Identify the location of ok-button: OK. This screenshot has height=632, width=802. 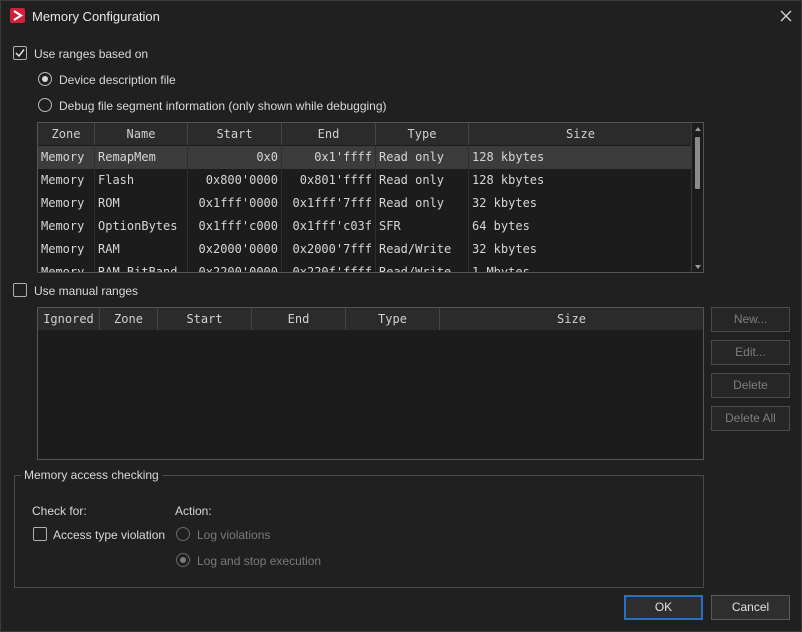
(663, 607).